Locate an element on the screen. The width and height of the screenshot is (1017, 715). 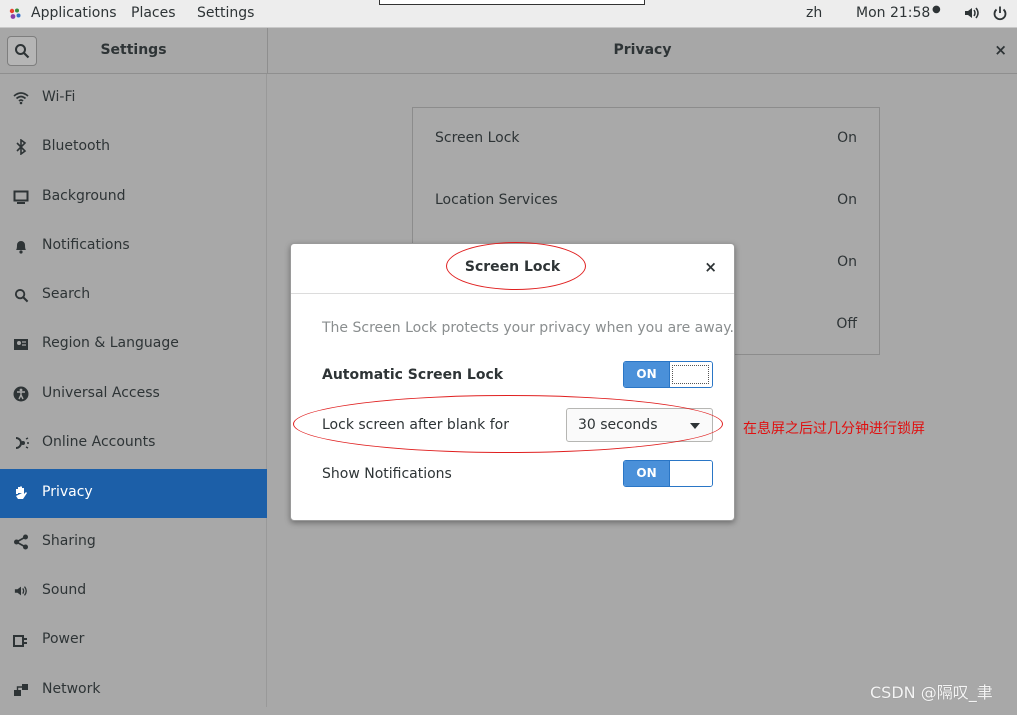
power-icon is located at coordinates (1000, 15).